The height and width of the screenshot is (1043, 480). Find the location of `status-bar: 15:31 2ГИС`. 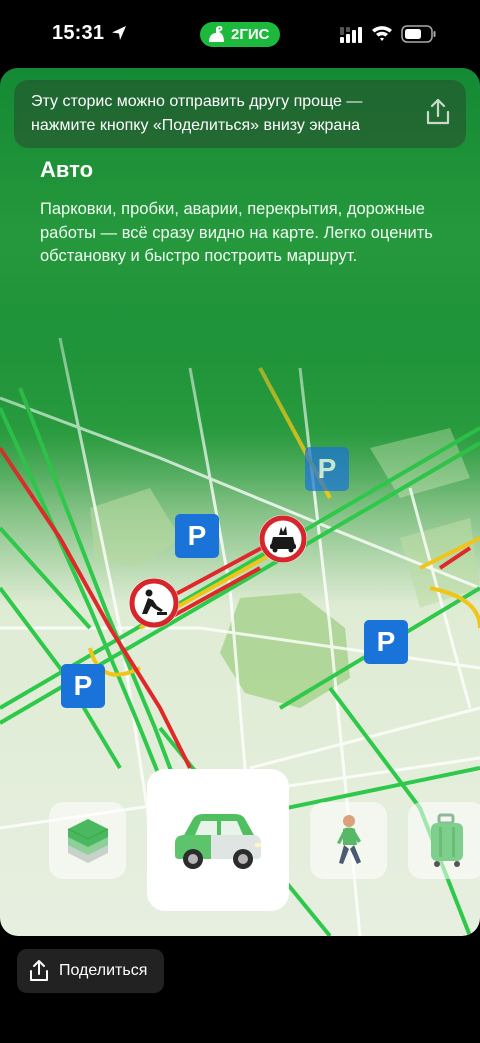

status-bar: 15:31 2ГИС is located at coordinates (240, 34).